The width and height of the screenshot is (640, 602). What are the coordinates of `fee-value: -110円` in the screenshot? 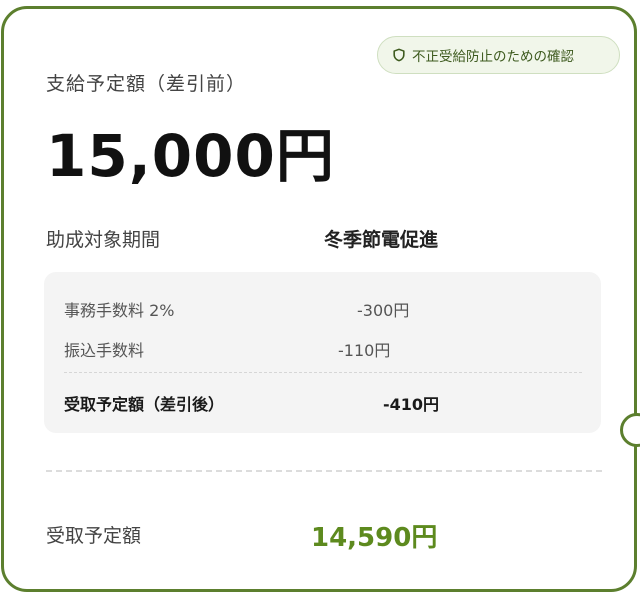 It's located at (364, 350).